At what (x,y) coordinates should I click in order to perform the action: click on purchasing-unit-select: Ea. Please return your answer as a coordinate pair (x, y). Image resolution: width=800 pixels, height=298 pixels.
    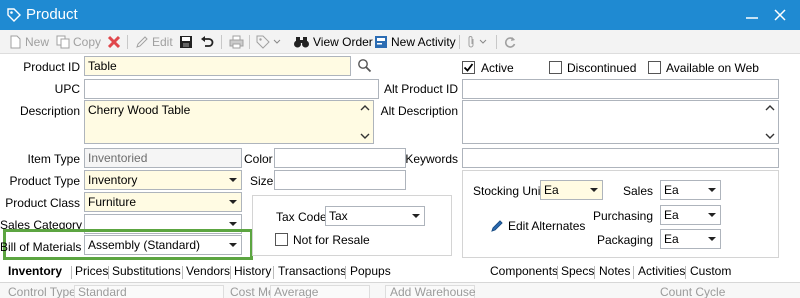
    Looking at the image, I should click on (690, 215).